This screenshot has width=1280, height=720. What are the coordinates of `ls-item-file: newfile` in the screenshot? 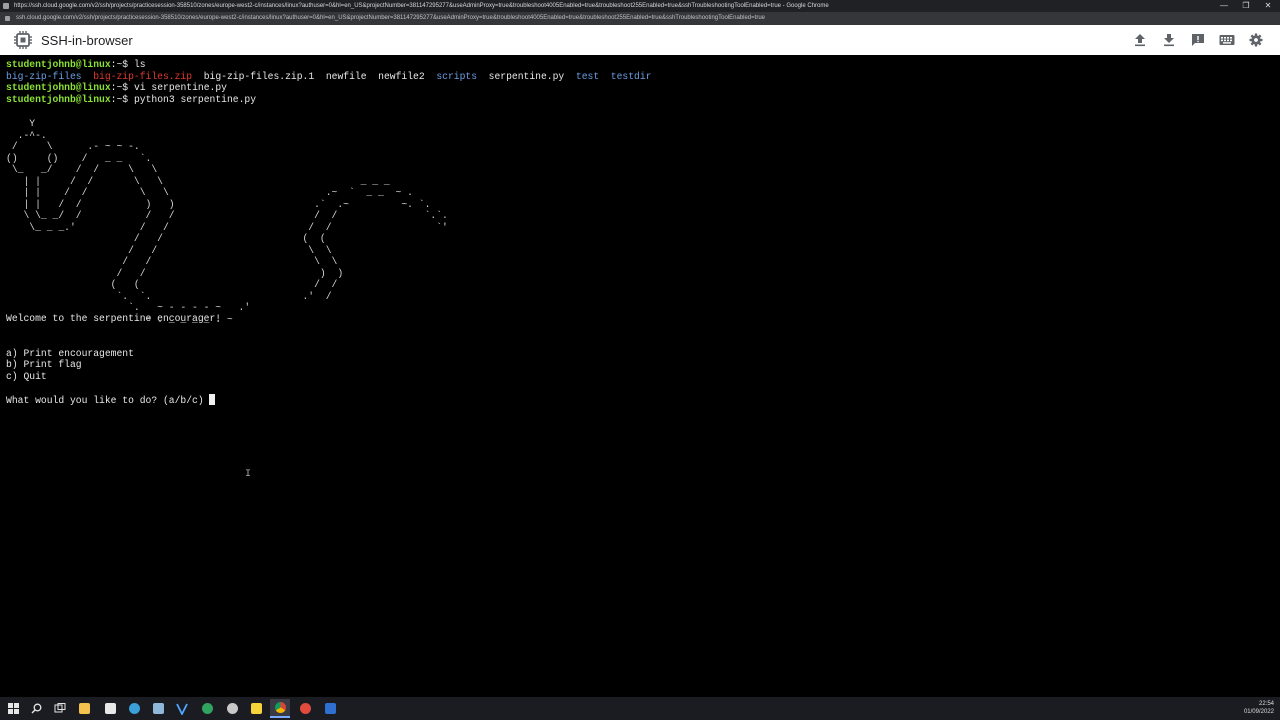 It's located at (346, 76).